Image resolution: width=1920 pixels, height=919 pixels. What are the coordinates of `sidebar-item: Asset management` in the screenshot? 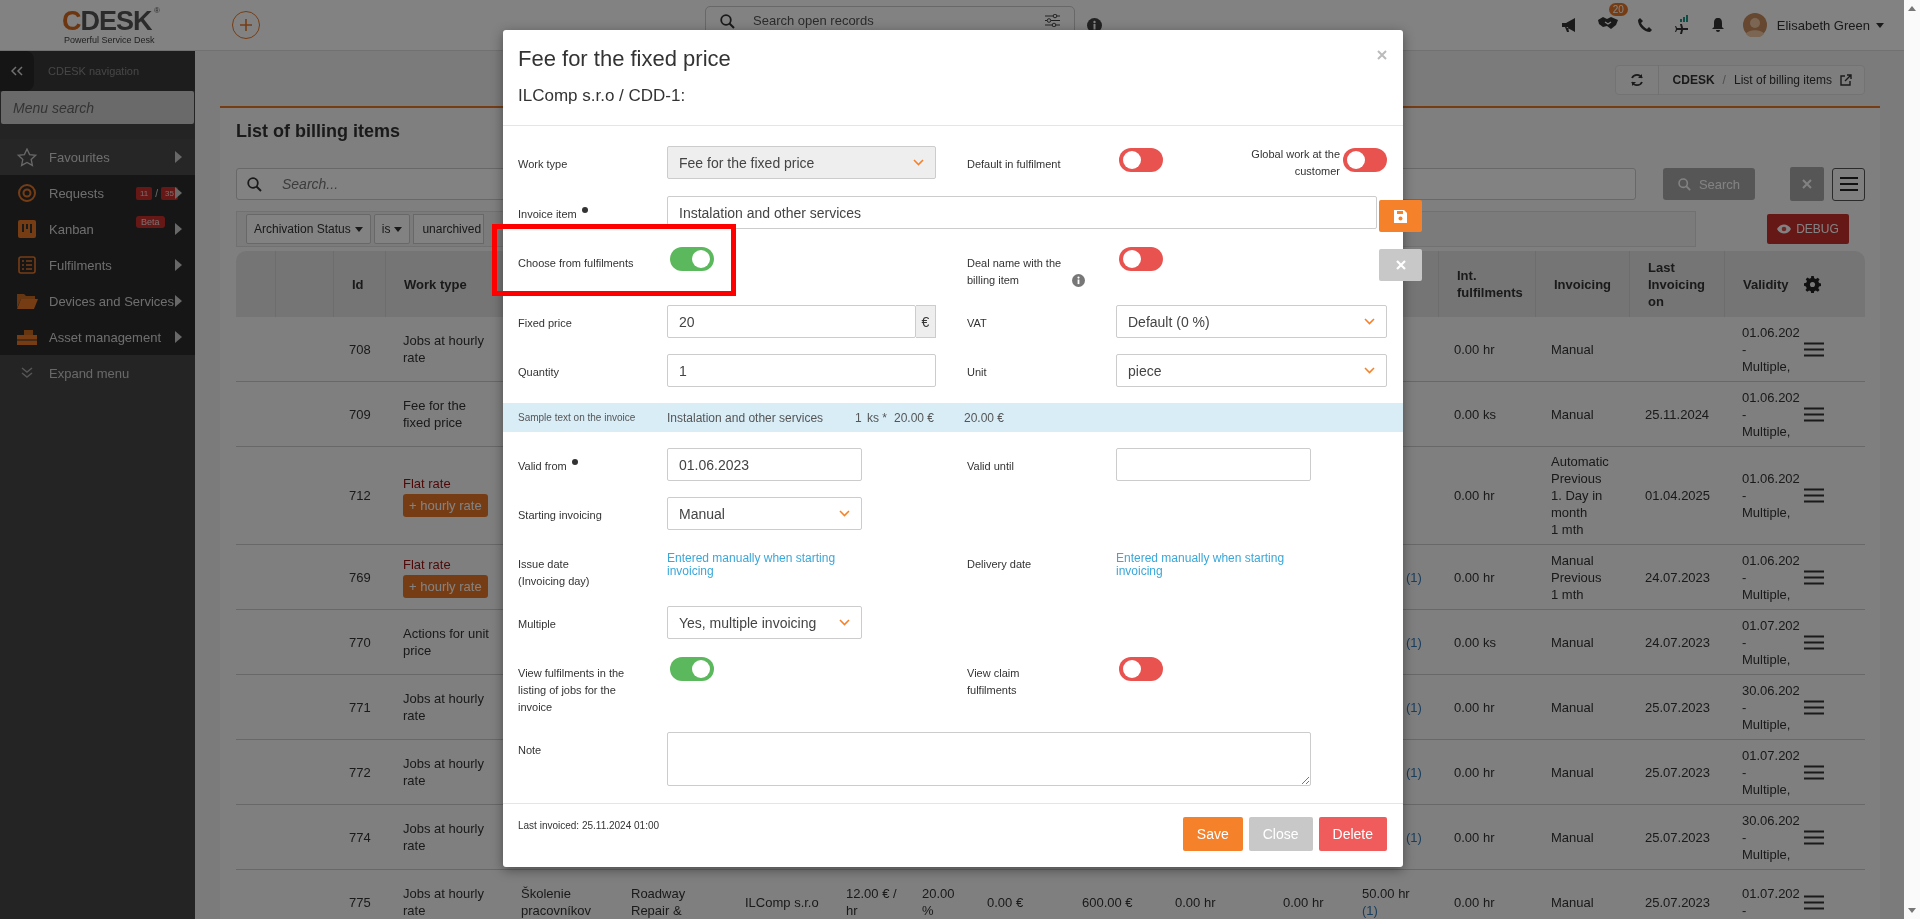 It's located at (97, 337).